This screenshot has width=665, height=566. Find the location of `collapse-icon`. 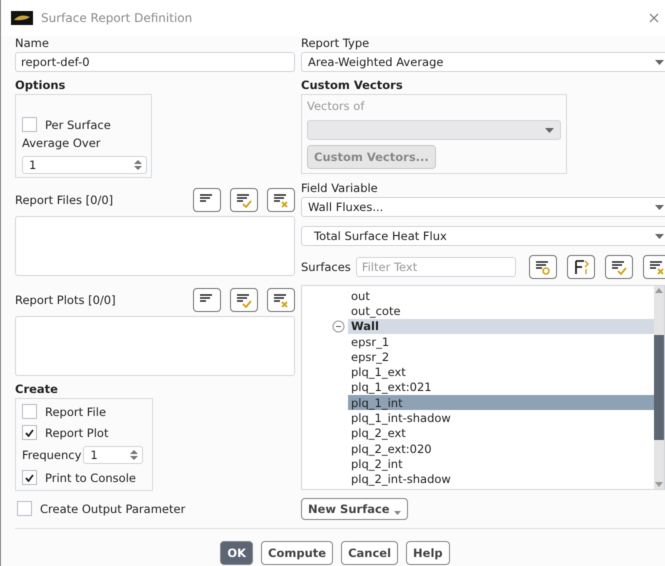

collapse-icon is located at coordinates (338, 326).